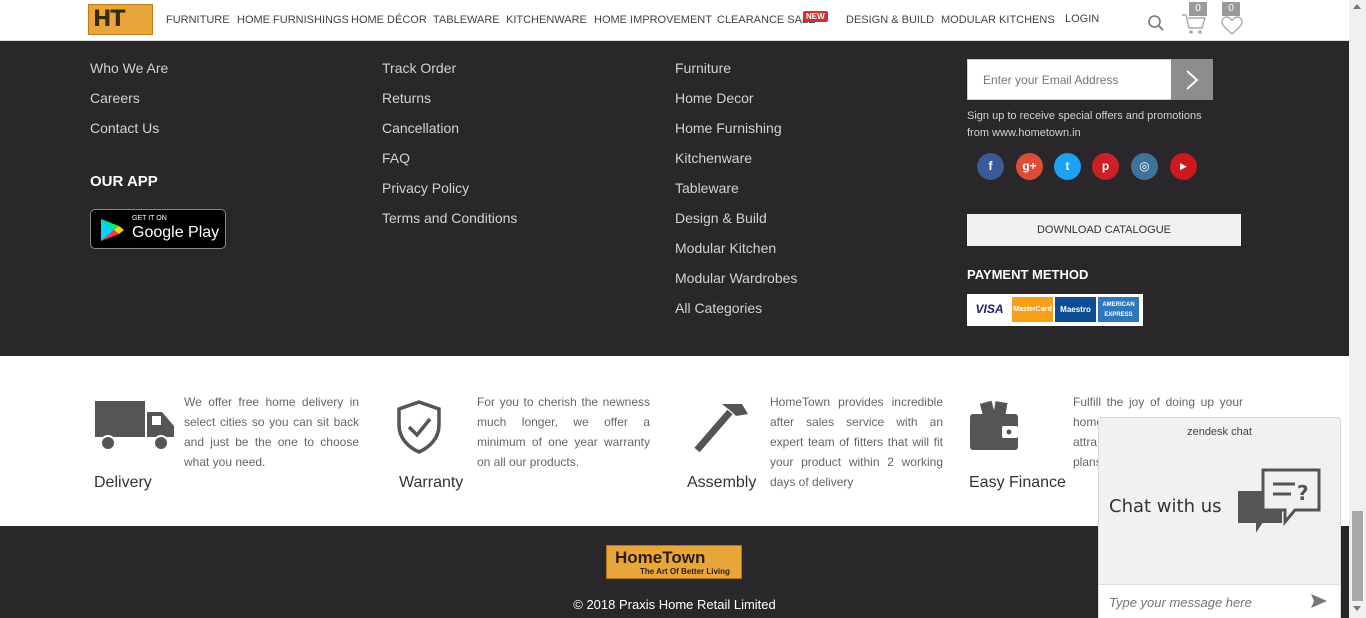 This screenshot has height=618, width=1366. What do you see at coordinates (1082, 19) in the screenshot?
I see `login-link: LOGIN` at bounding box center [1082, 19].